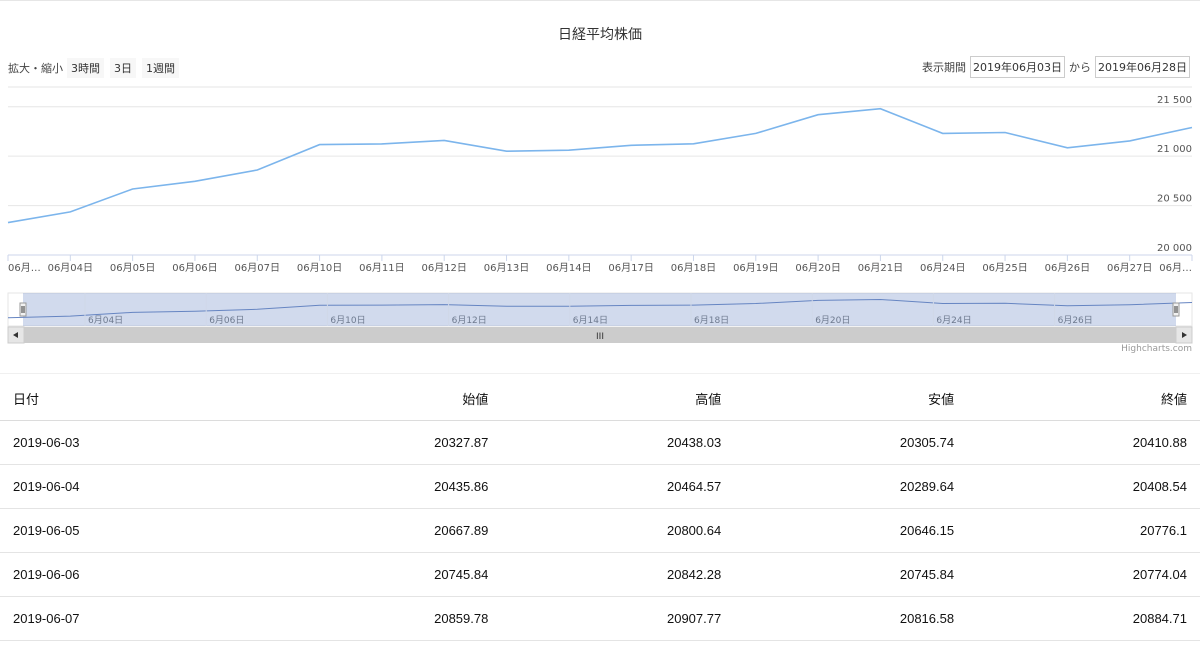 The width and height of the screenshot is (1200, 659). I want to click on x-tick-label: 06月20日, so click(817, 268).